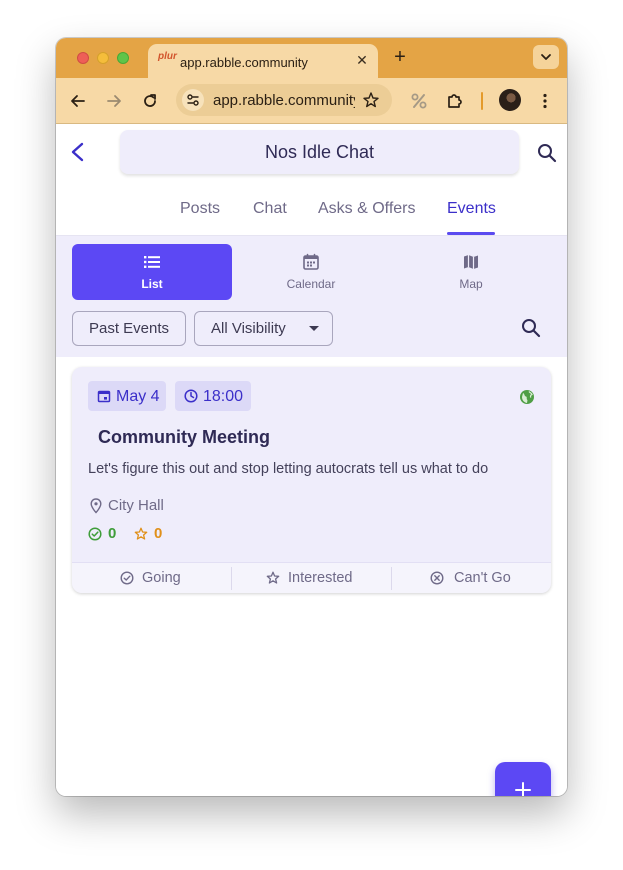 This screenshot has width=623, height=870. What do you see at coordinates (471, 209) in the screenshot?
I see `tab-events: Events` at bounding box center [471, 209].